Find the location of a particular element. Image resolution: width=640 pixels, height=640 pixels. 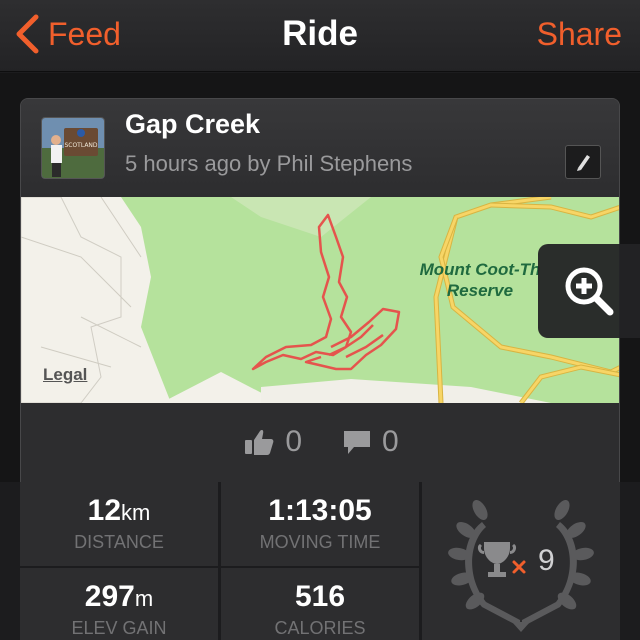

comments-button: 0 is located at coordinates (370, 442).